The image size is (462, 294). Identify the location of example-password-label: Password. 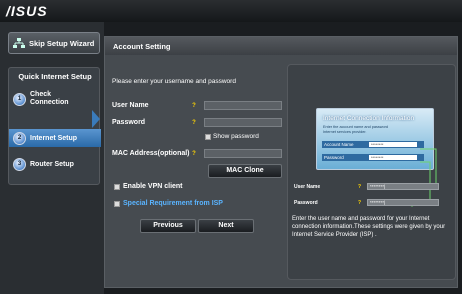
(306, 203).